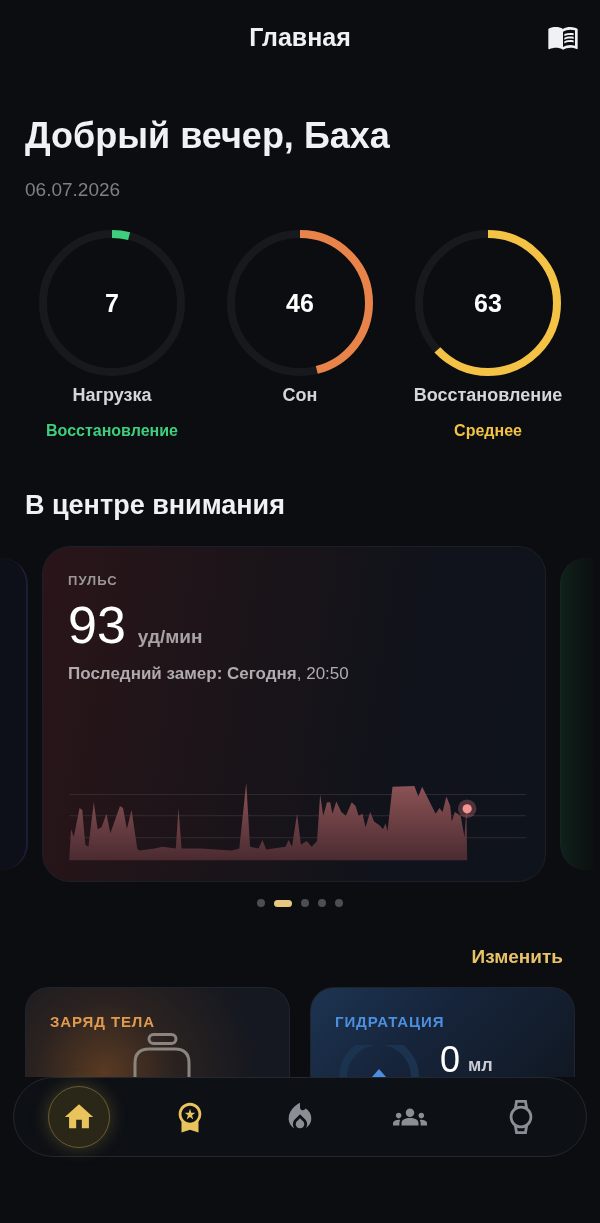 The image size is (600, 1223). Describe the element at coordinates (170, 637) in the screenshot. I see `pulse-unit: уд/мин` at that location.